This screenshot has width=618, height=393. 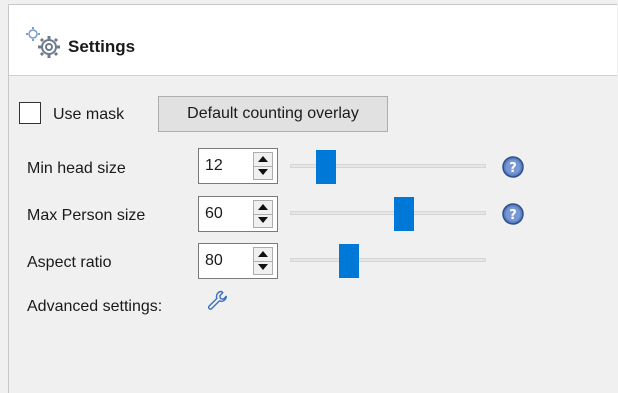 I want to click on default-counting-overlay-button: Default counting overlay, so click(x=273, y=114).